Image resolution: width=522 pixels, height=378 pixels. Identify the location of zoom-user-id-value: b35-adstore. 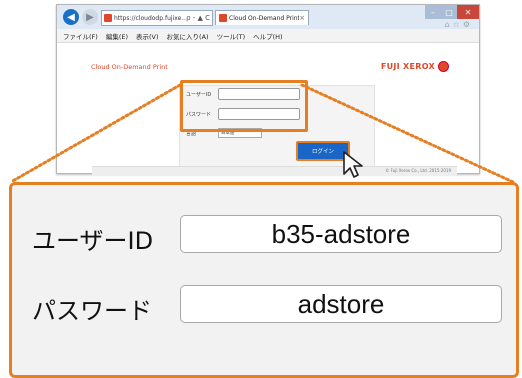
(341, 233).